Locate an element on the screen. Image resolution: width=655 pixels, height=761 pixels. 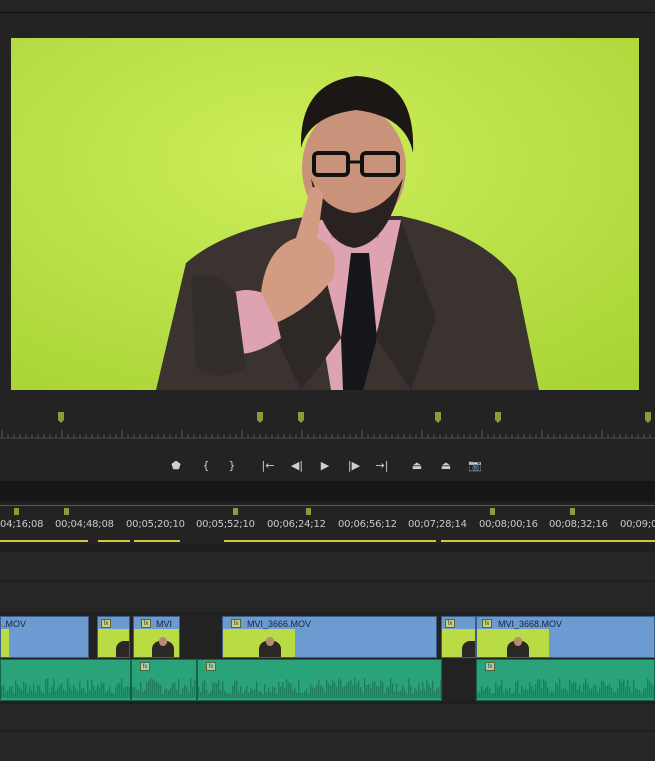
monitor-time-ruler is located at coordinates (327, 433).